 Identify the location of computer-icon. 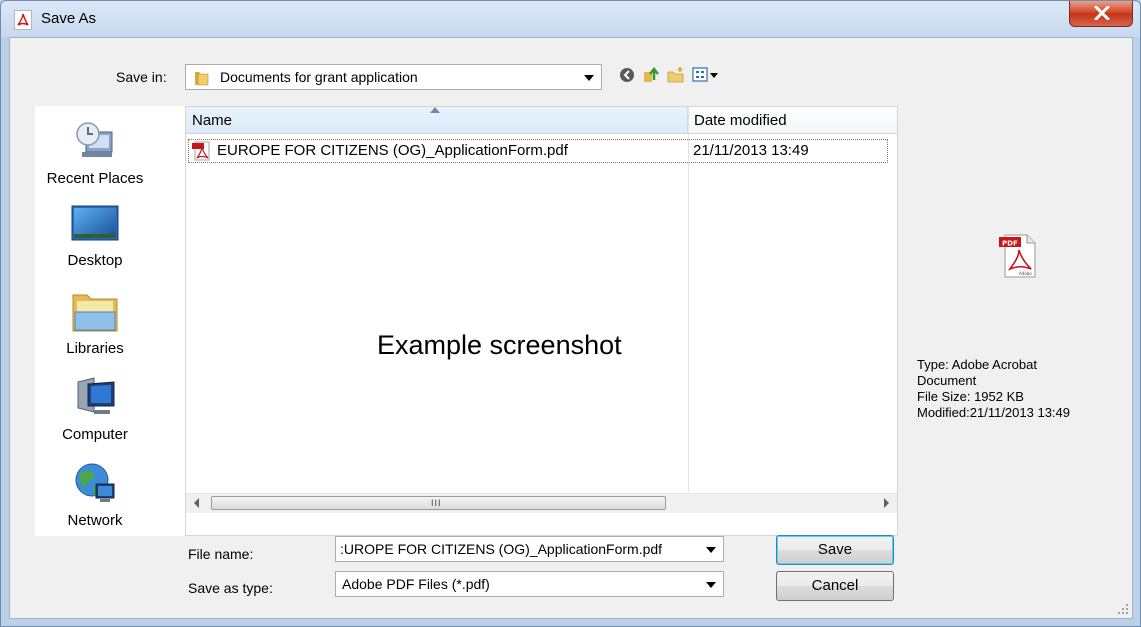
(96, 395).